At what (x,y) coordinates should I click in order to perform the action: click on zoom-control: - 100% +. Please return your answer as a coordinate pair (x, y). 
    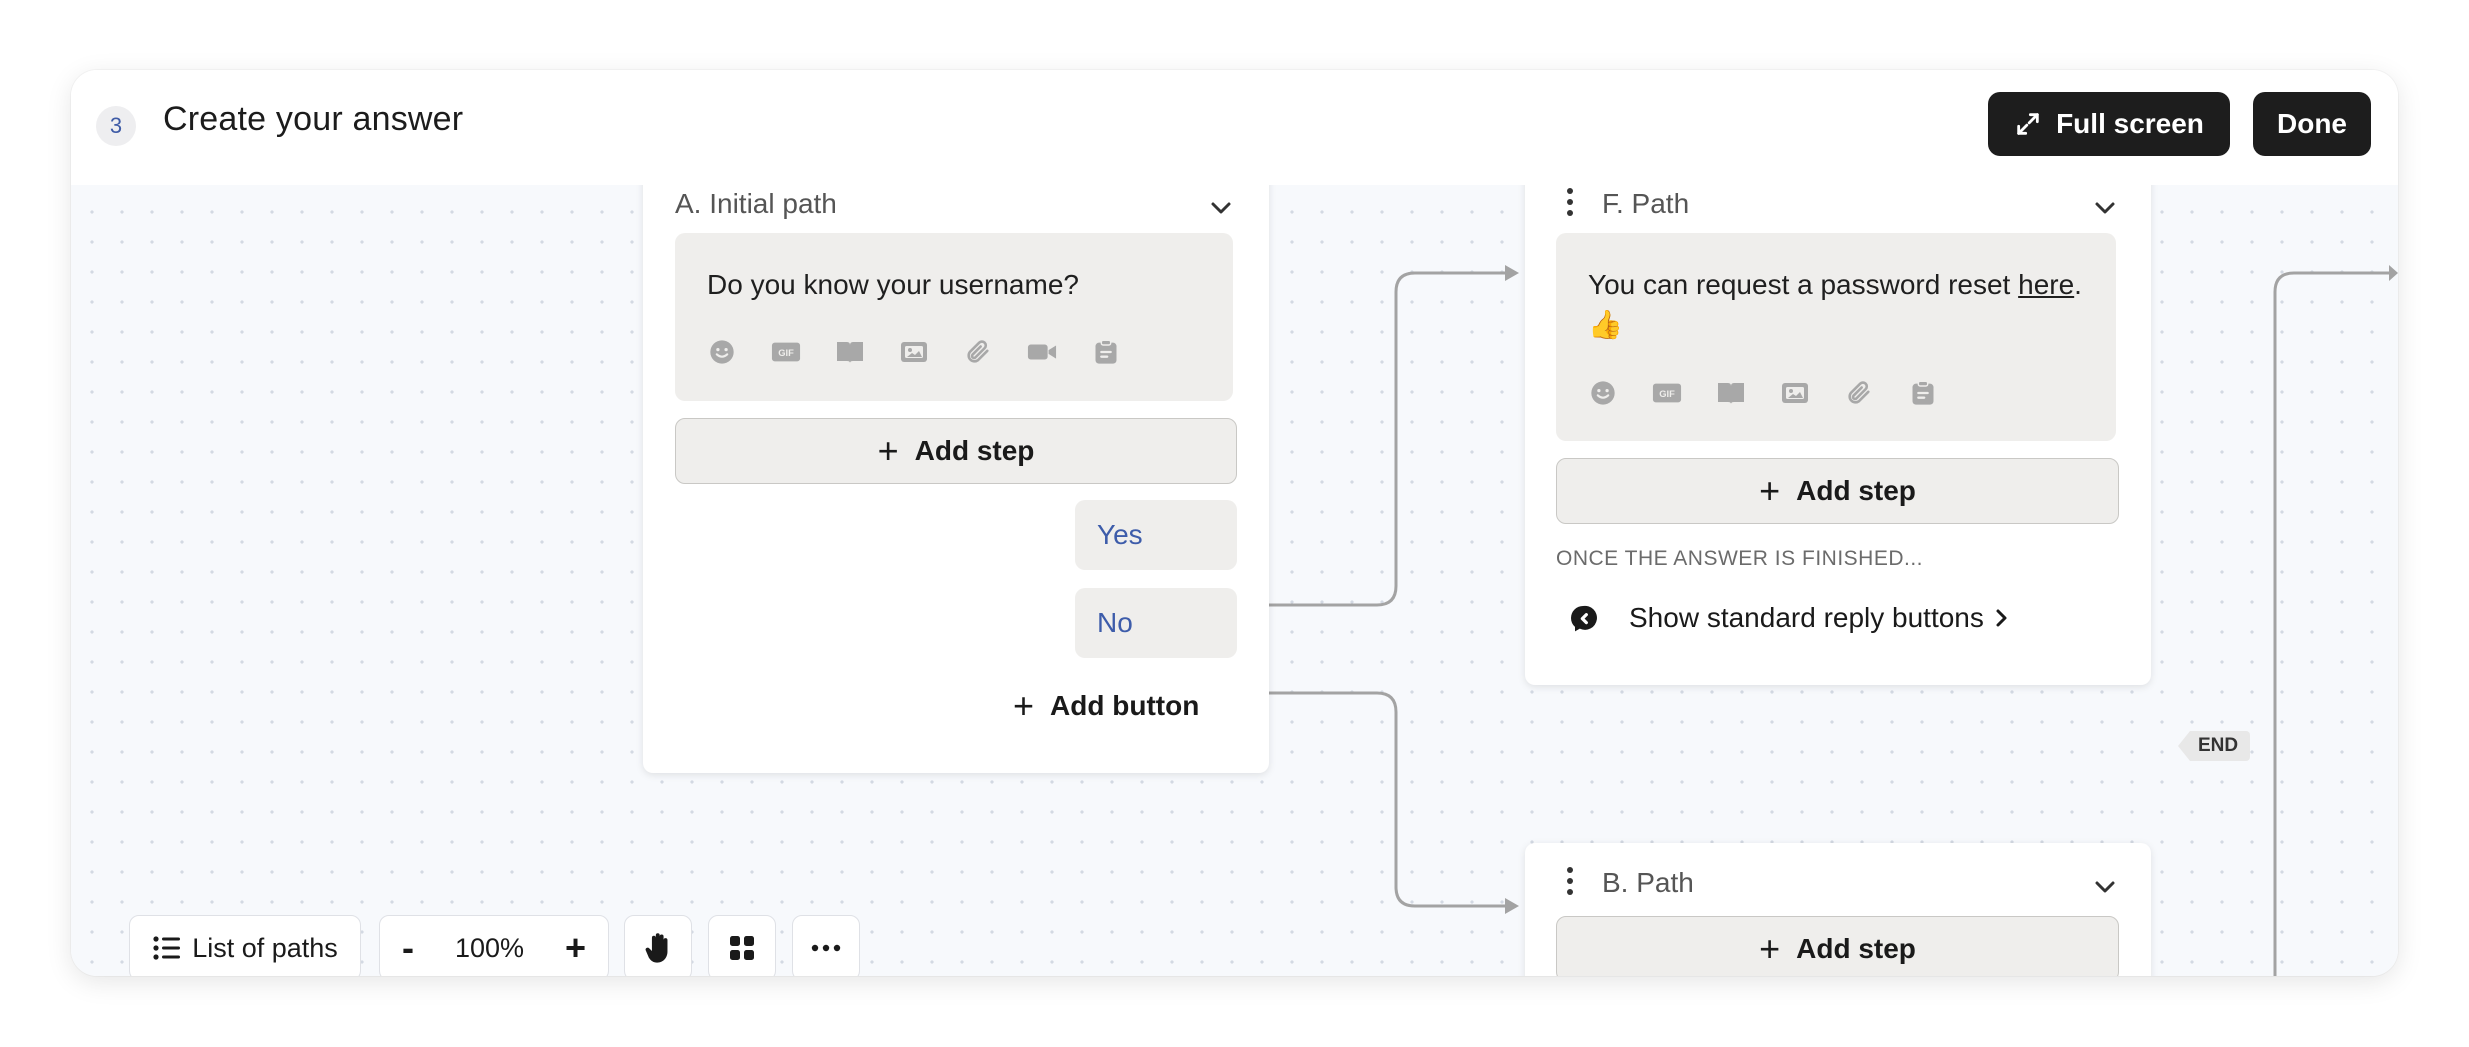
    Looking at the image, I should click on (494, 945).